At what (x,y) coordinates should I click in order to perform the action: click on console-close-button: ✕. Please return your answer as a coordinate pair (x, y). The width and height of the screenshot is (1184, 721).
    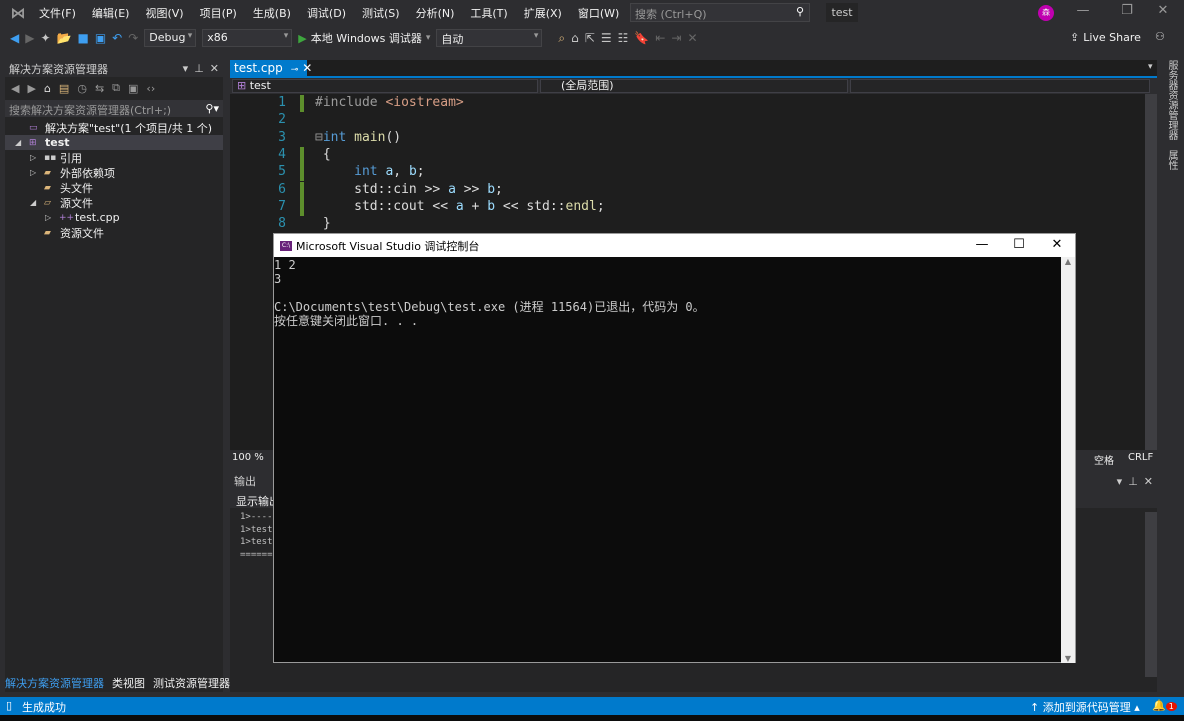
    Looking at the image, I should click on (1057, 244).